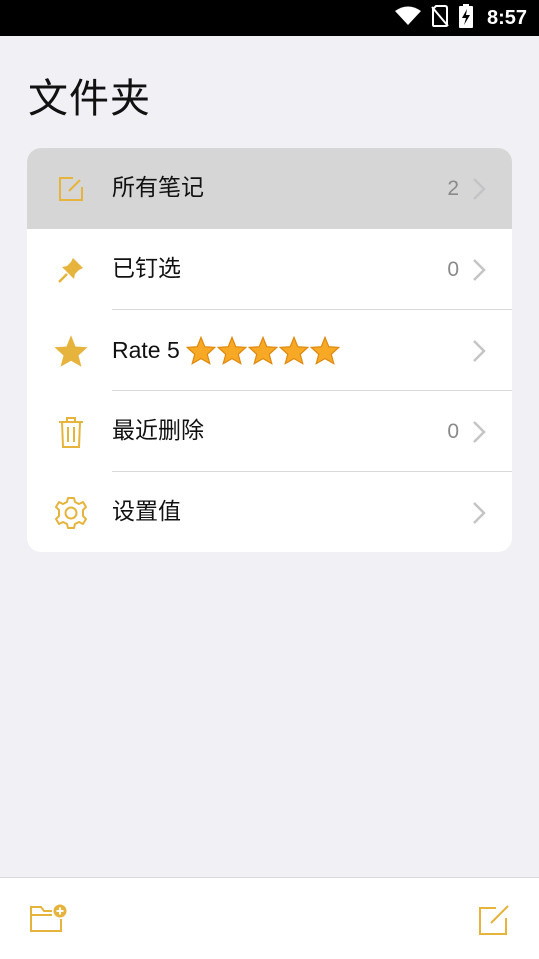 Image resolution: width=539 pixels, height=959 pixels. I want to click on wifi-icon, so click(407, 18).